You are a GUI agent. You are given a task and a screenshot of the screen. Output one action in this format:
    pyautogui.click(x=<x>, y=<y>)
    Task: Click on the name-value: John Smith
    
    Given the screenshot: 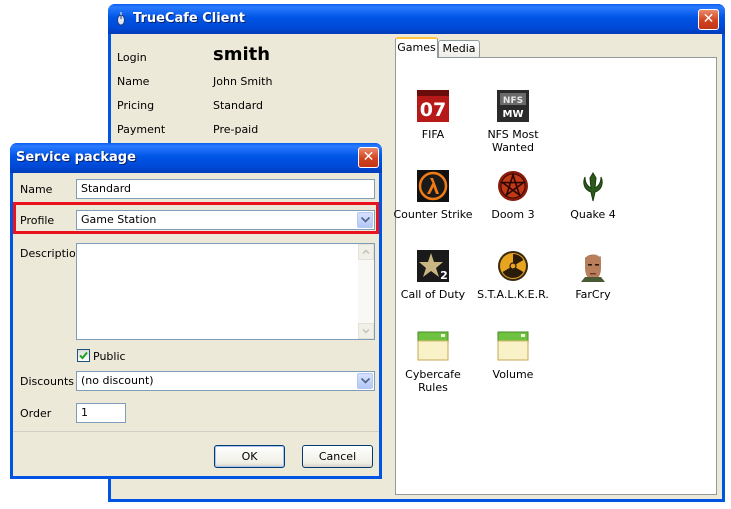 What is the action you would take?
    pyautogui.click(x=243, y=81)
    